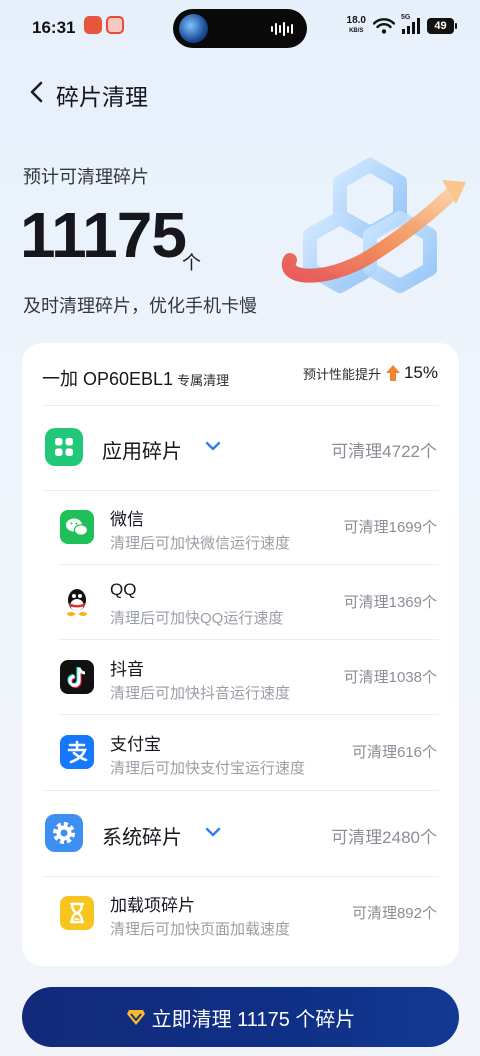 The width and height of the screenshot is (480, 1056). What do you see at coordinates (103, 235) in the screenshot?
I see `fragment-count: 11175` at bounding box center [103, 235].